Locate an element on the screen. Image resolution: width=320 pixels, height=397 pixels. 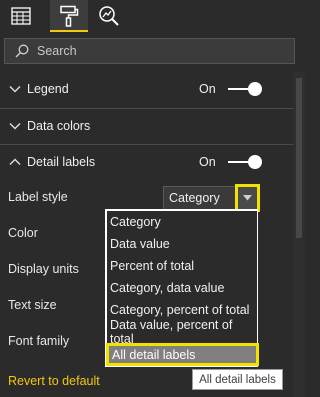
section-data-colors-label: Data colors is located at coordinates (59, 126).